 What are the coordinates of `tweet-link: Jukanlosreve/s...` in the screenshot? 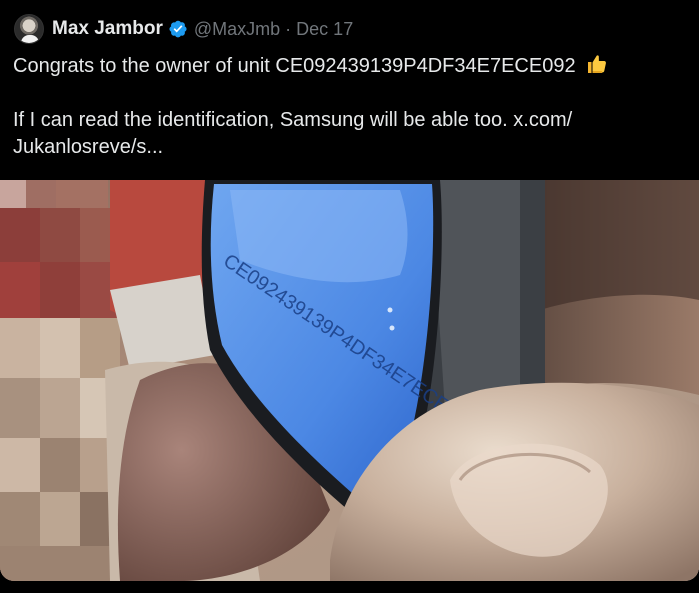 It's located at (343, 147).